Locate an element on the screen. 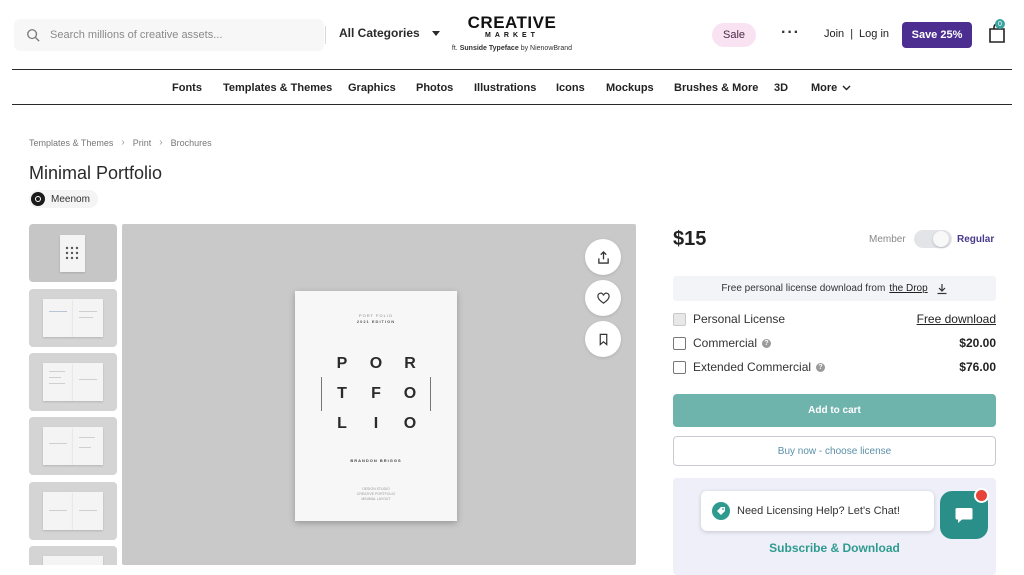 The width and height of the screenshot is (1024, 575). chat-notification-dot is located at coordinates (981, 495).